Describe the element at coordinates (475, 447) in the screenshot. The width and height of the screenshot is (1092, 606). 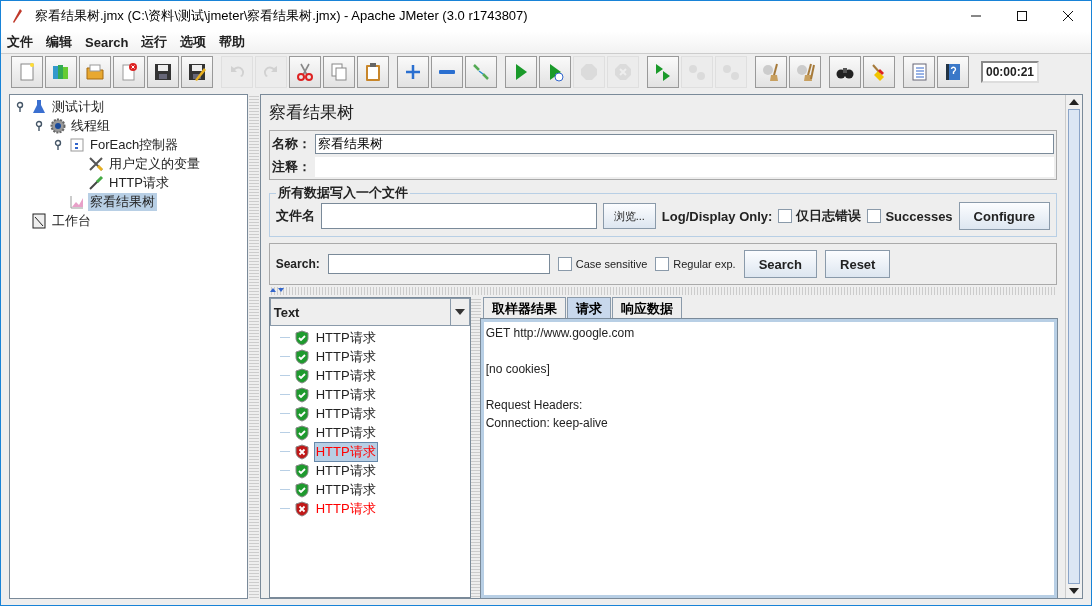
I see `splitter` at that location.